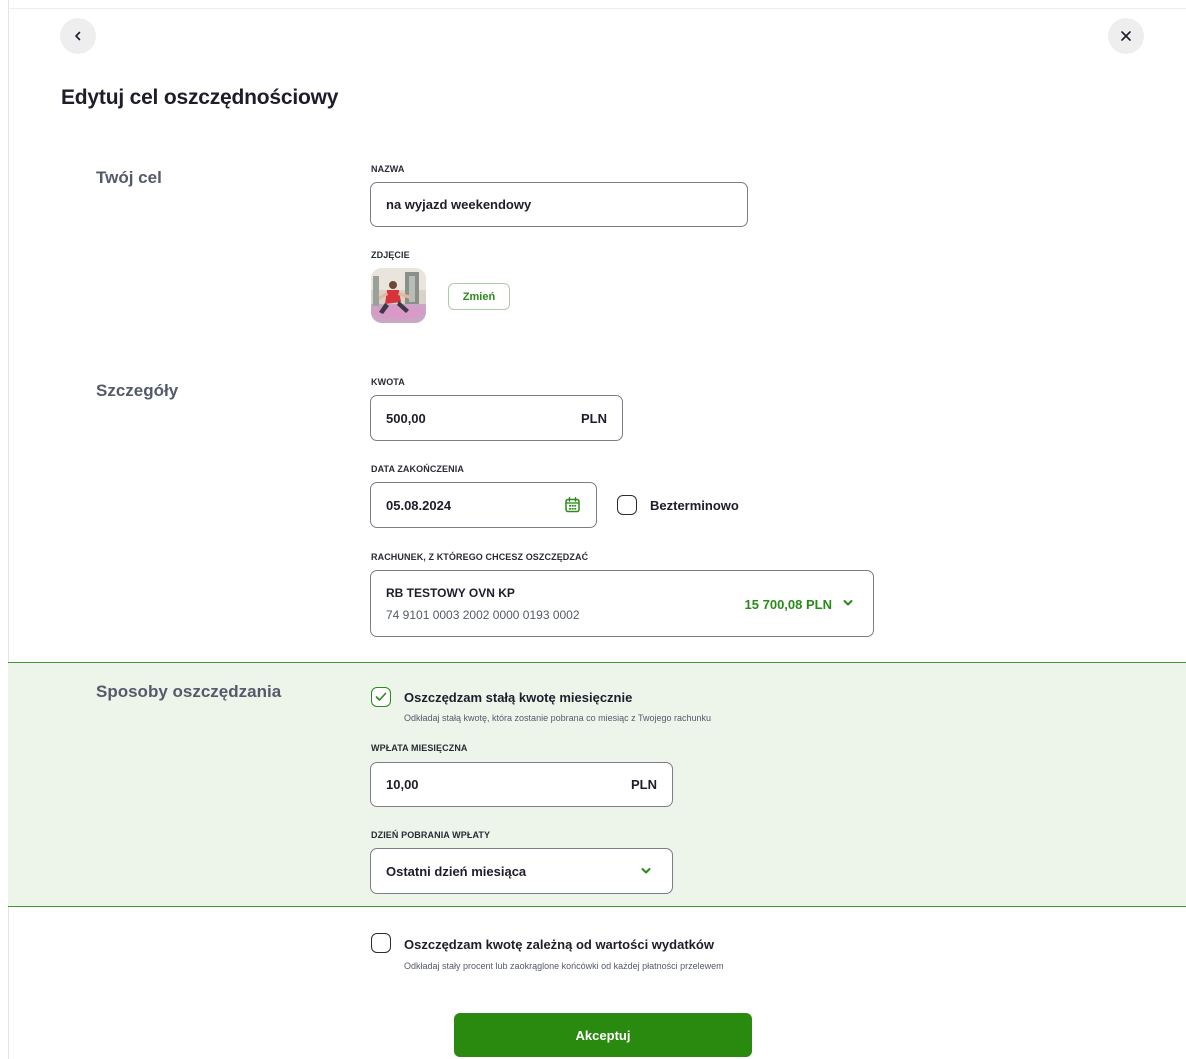 This screenshot has height=1059, width=1186. I want to click on indefinite-label: Bezterminowo, so click(694, 505).